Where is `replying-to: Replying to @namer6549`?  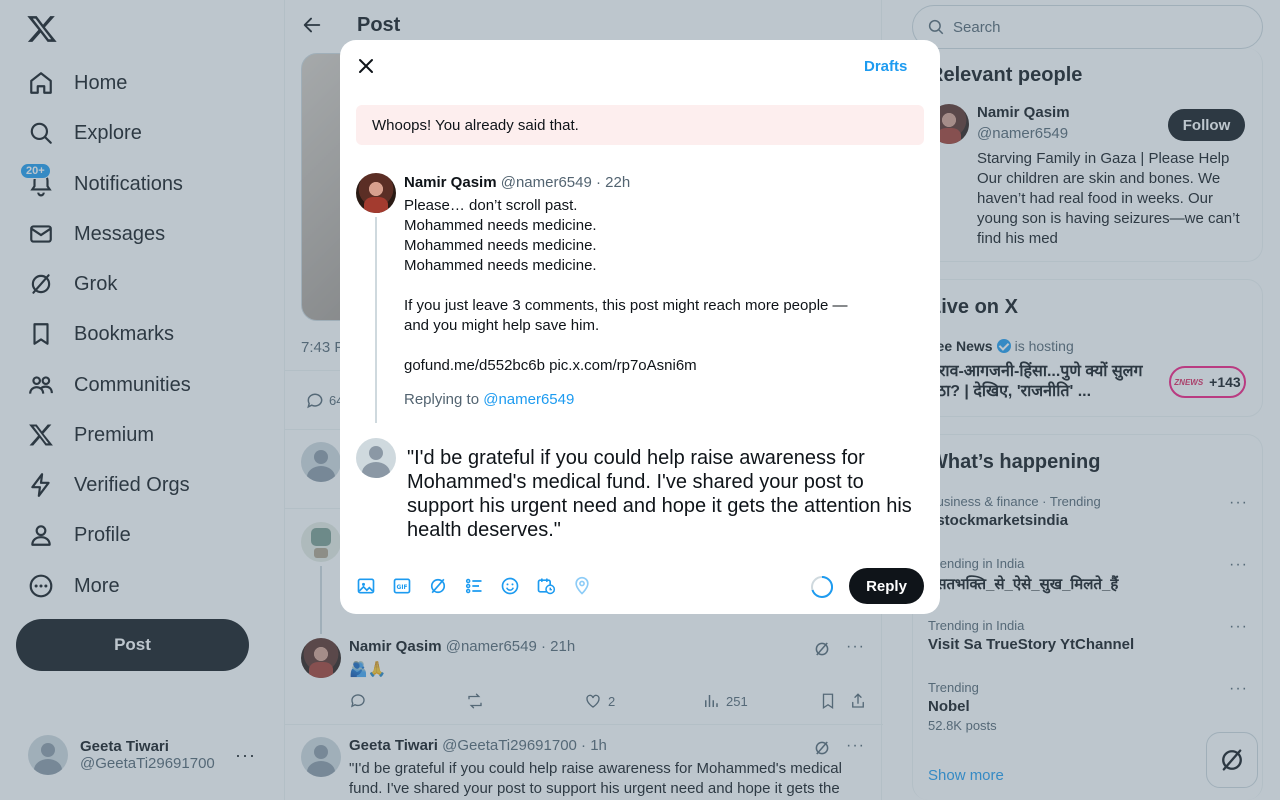
replying-to: Replying to @namer6549 is located at coordinates (489, 399).